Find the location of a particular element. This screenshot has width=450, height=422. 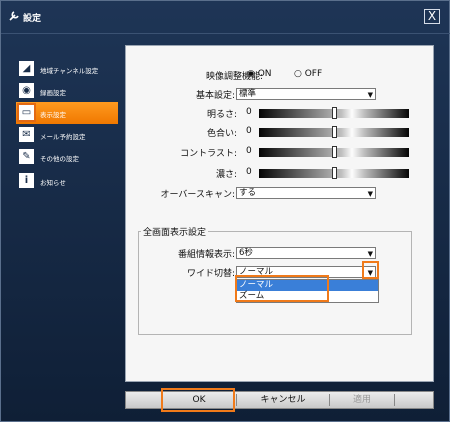

fullscreen-group-title: 全画面表示設定 is located at coordinates (175, 231).